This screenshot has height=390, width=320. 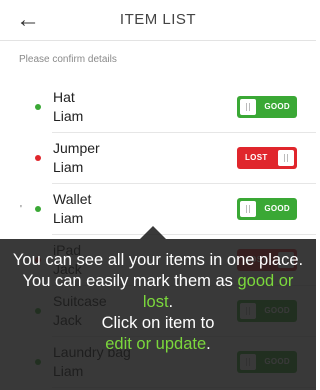 What do you see at coordinates (72, 199) in the screenshot?
I see `item-name: Wallet` at bounding box center [72, 199].